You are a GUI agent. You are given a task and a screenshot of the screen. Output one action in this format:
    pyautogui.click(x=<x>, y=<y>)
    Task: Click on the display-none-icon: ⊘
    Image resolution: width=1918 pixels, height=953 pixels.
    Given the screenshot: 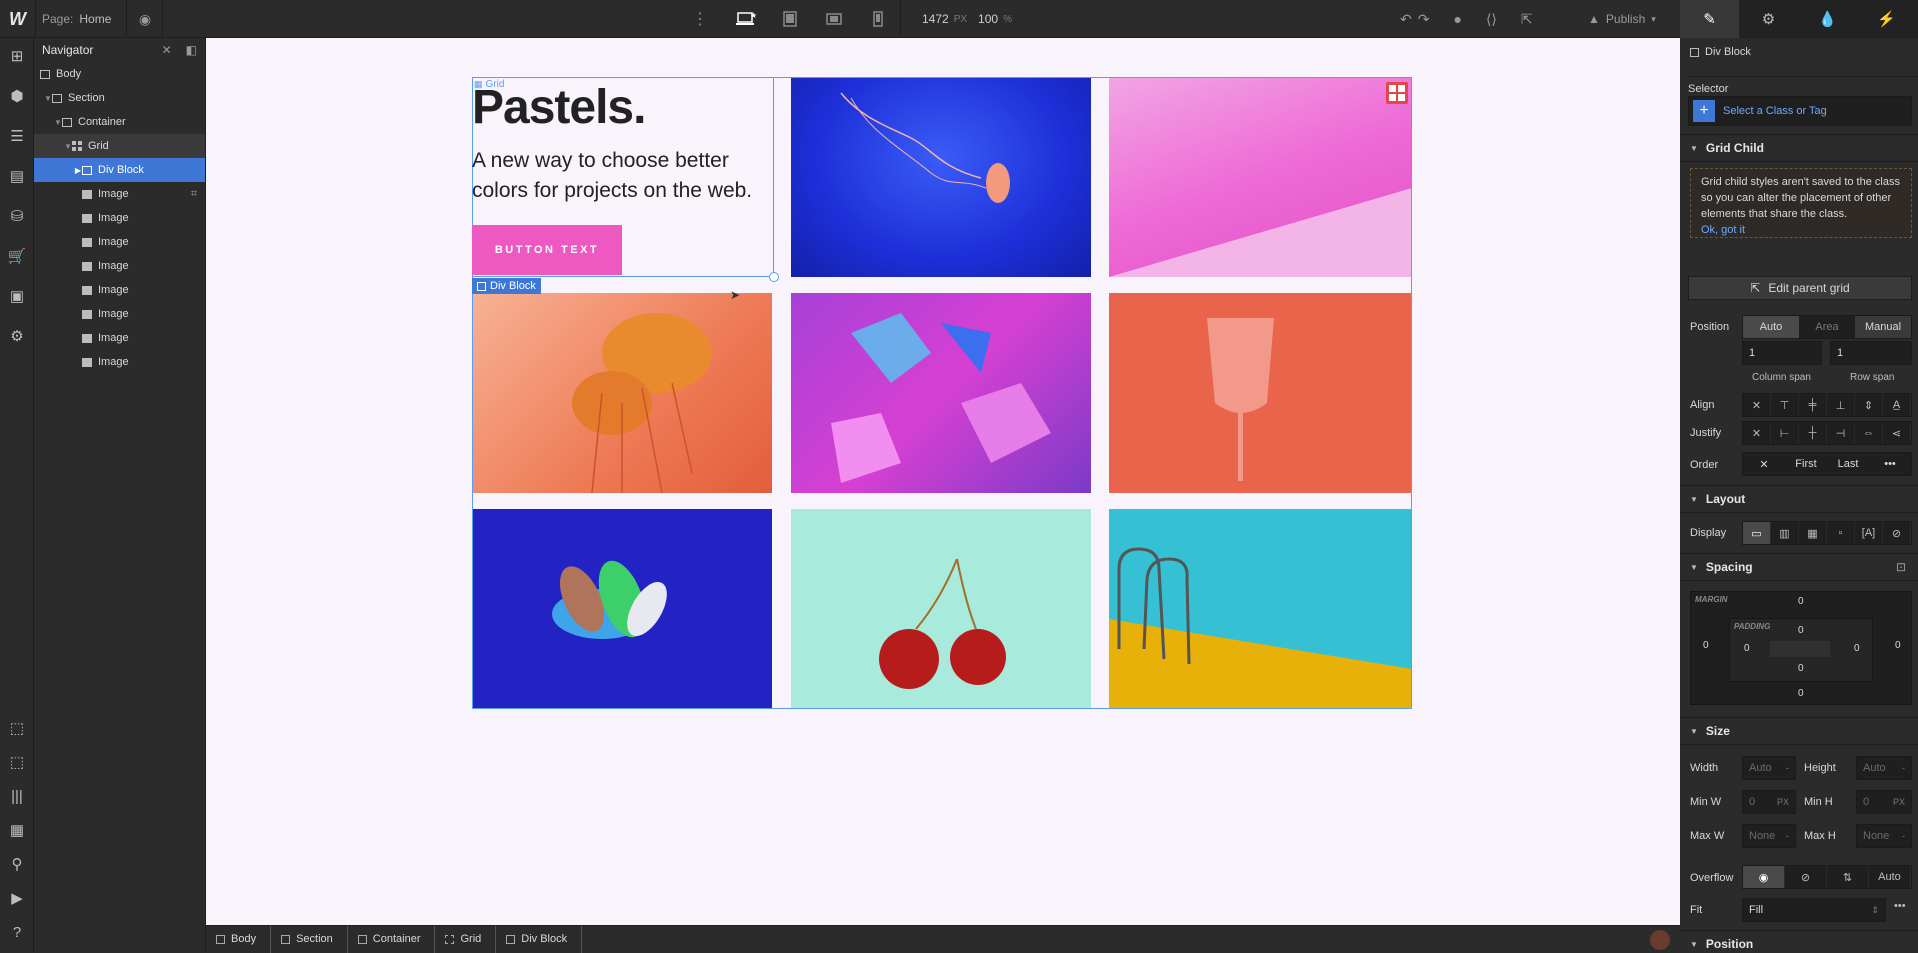 What is the action you would take?
    pyautogui.click(x=1897, y=533)
    